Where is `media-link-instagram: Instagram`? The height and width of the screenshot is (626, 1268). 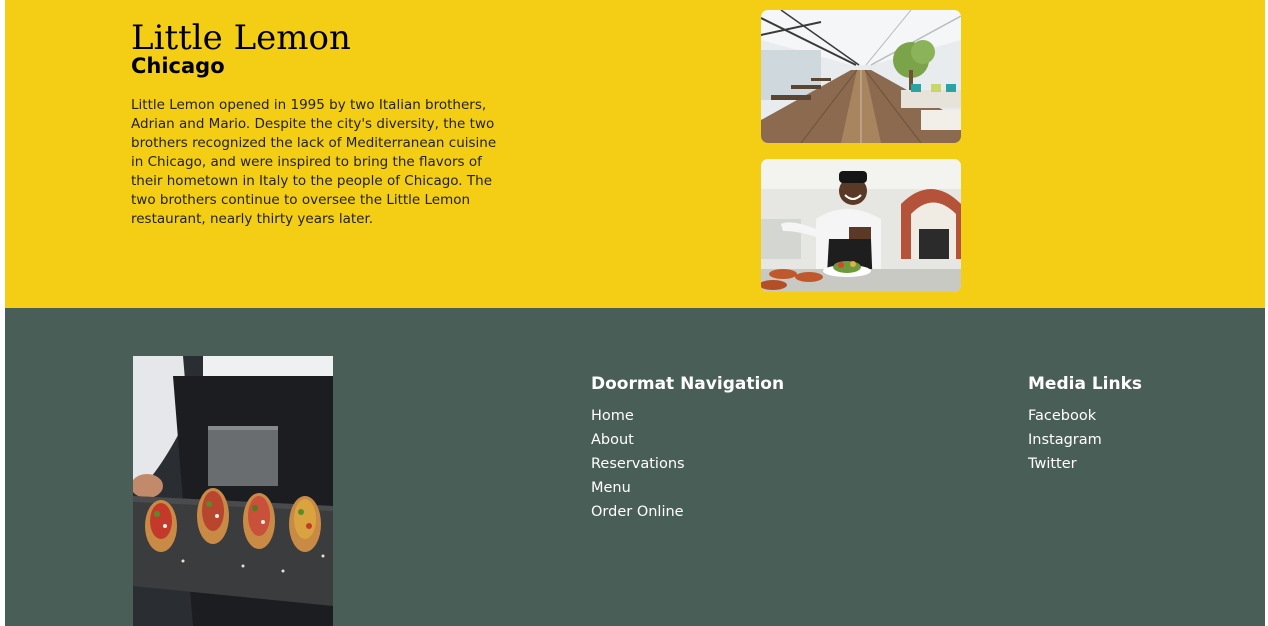
media-link-instagram: Instagram is located at coordinates (1085, 440).